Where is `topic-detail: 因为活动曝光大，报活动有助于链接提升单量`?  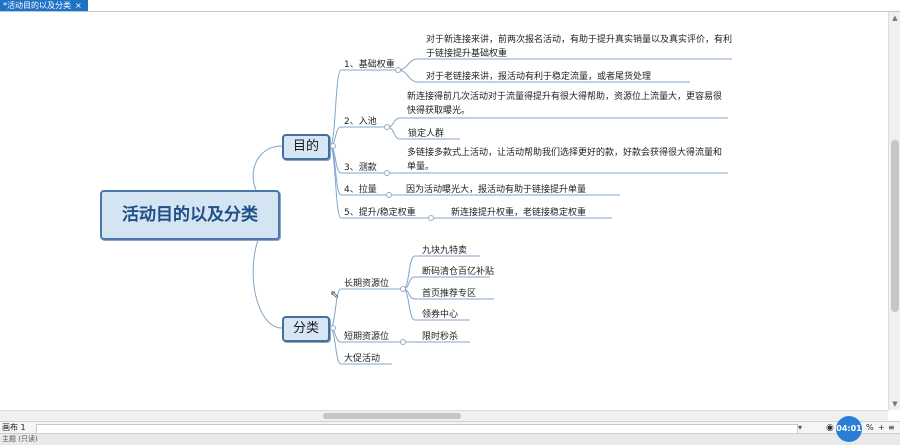
topic-detail: 因为活动曝光大，报活动有助于链接提升单量 is located at coordinates (496, 188).